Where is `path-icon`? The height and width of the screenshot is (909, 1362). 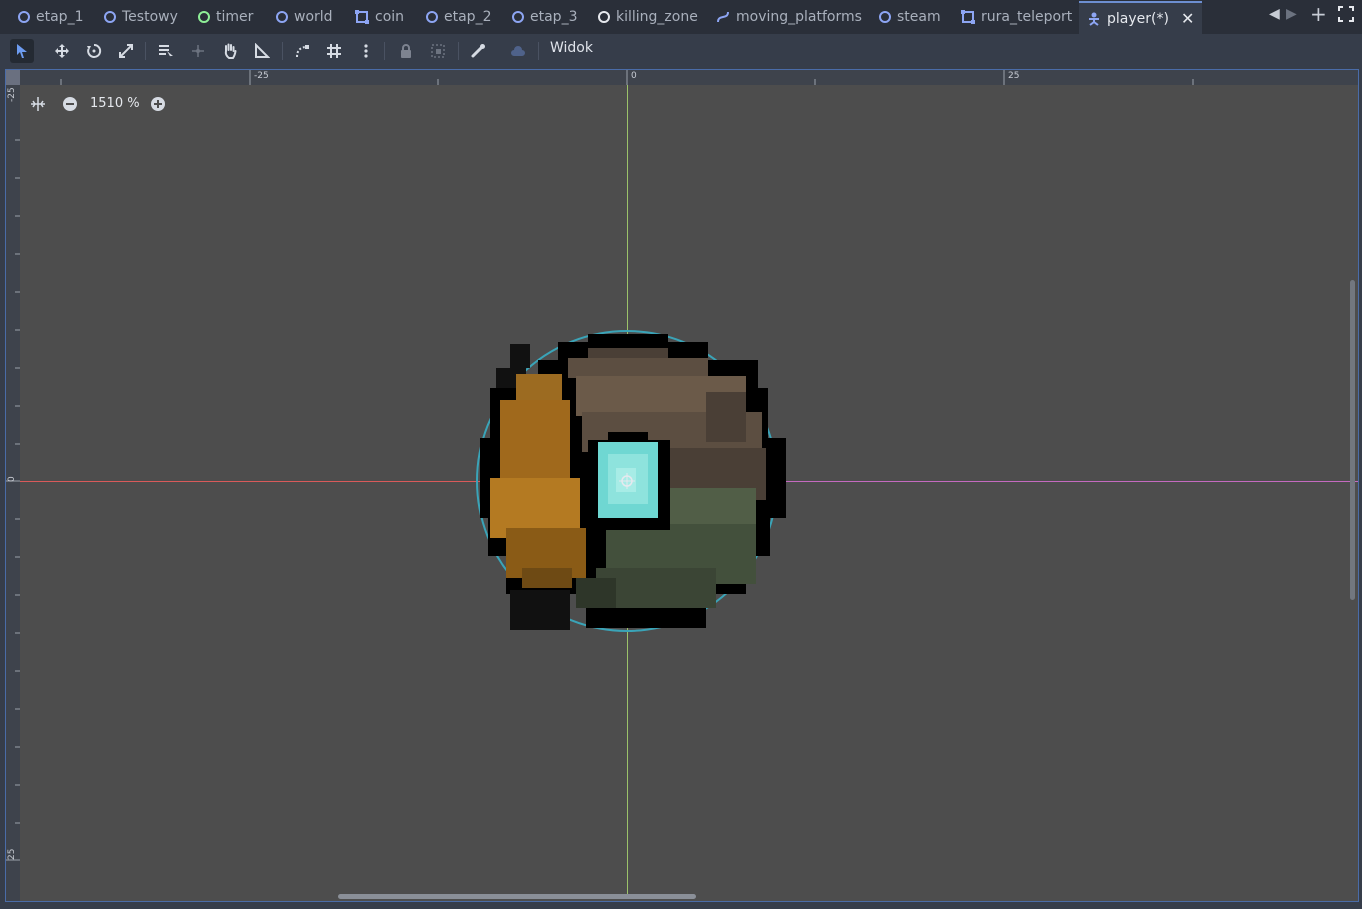 path-icon is located at coordinates (723, 17).